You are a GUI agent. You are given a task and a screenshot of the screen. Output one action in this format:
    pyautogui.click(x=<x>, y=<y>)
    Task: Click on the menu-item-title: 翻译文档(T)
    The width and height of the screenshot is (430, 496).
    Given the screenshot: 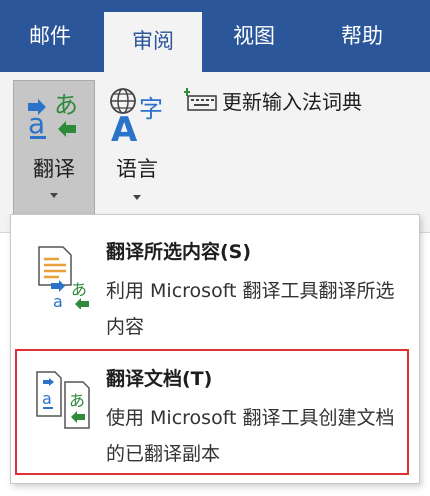 What is the action you would take?
    pyautogui.click(x=159, y=379)
    